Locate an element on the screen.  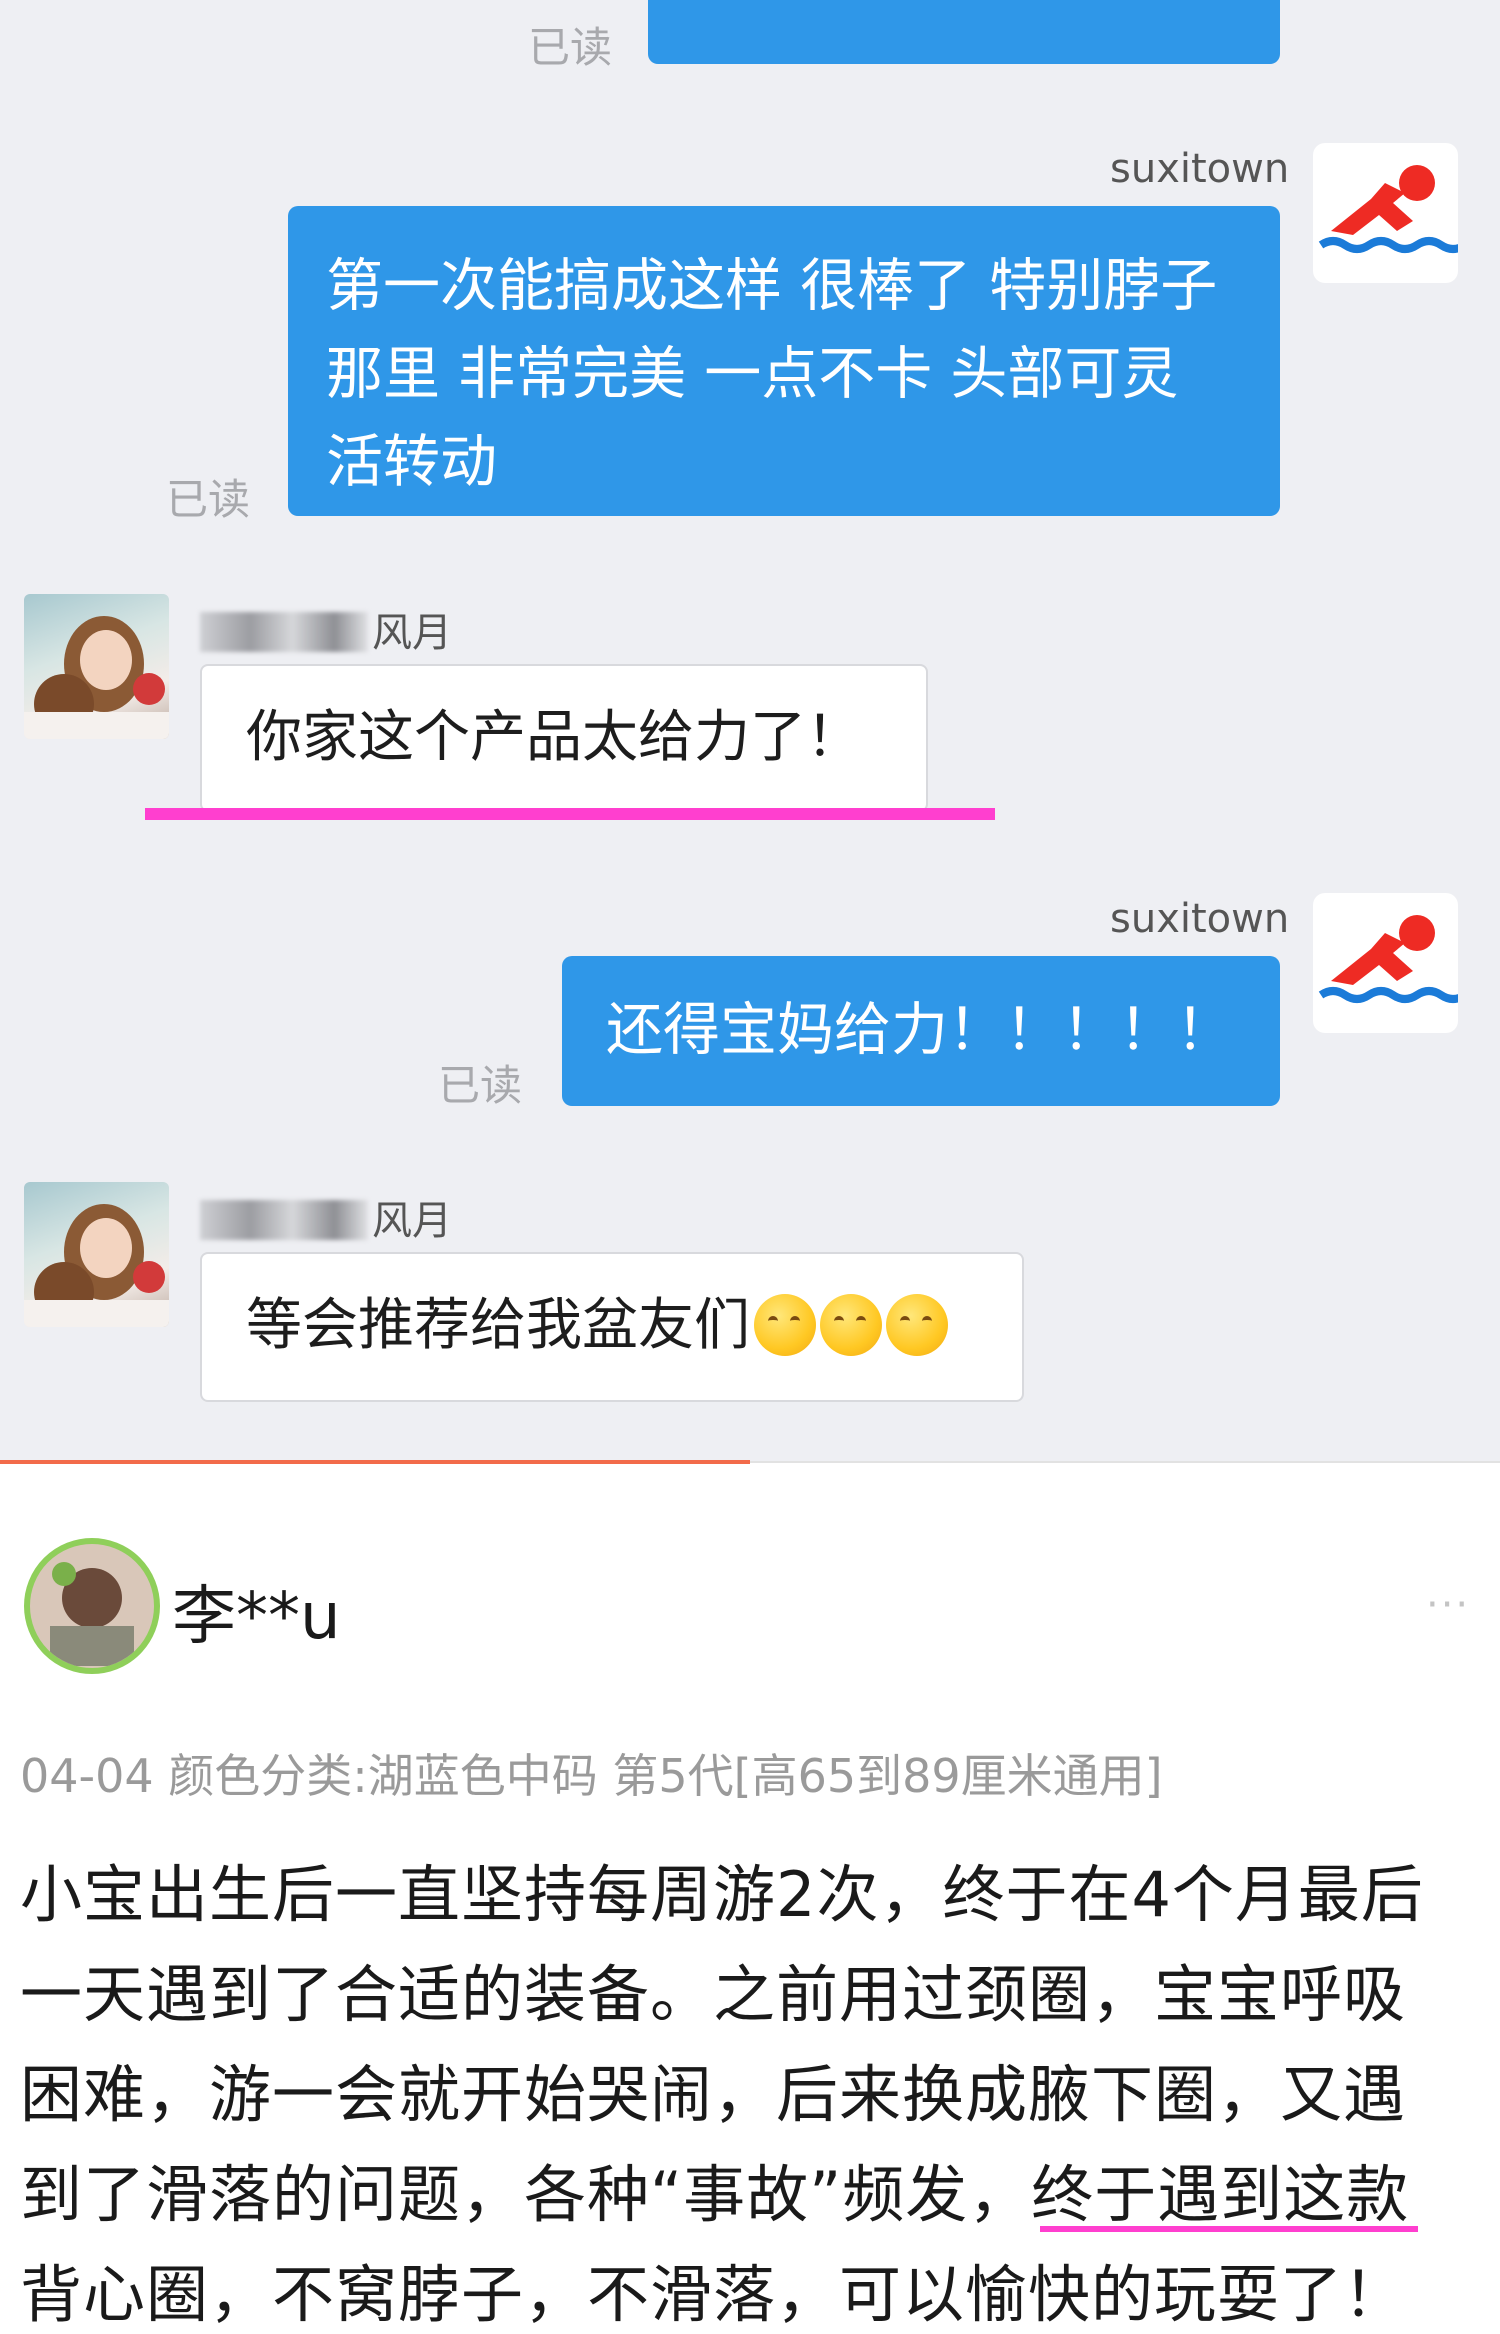
review-text-line: 一天遇到了合适的装备。之前用过颈圈，宝宝呼吸 is located at coordinates (713, 1994).